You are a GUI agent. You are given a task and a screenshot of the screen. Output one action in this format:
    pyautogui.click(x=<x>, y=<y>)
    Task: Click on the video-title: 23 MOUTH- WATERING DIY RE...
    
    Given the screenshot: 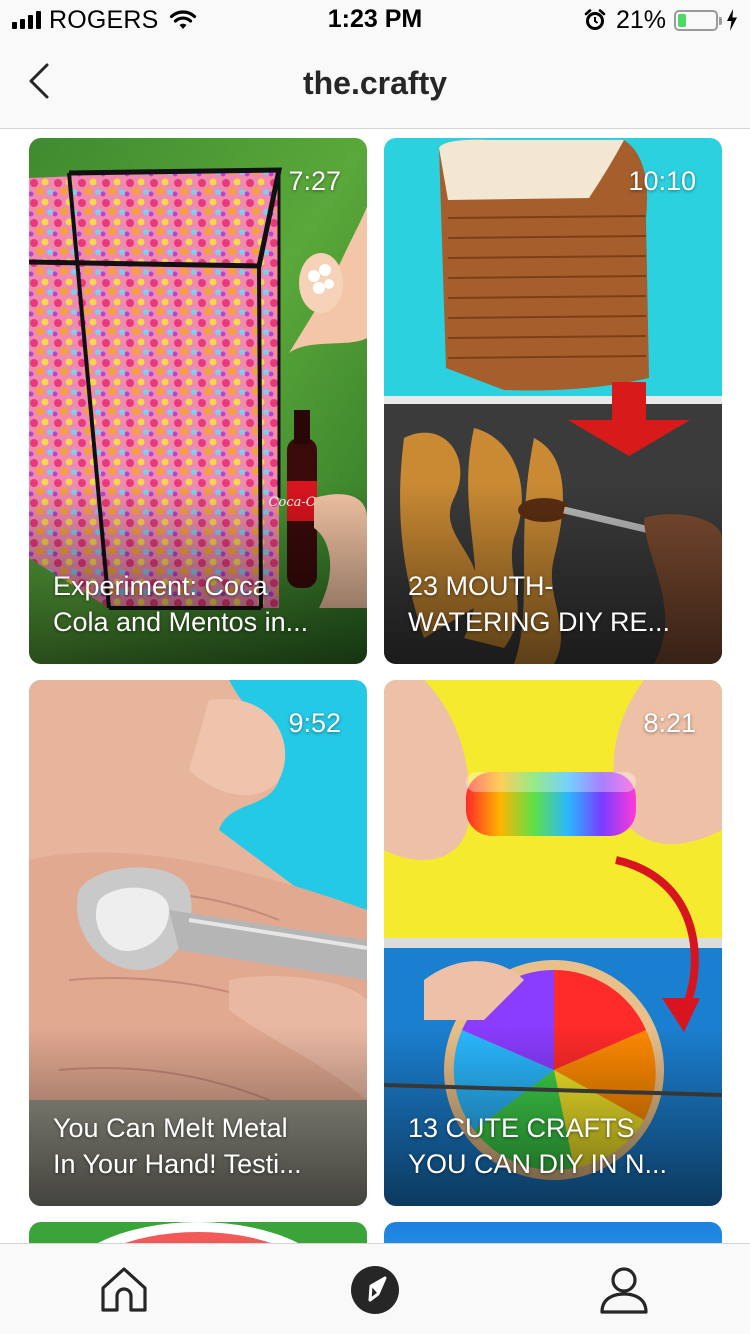 What is the action you would take?
    pyautogui.click(x=539, y=604)
    